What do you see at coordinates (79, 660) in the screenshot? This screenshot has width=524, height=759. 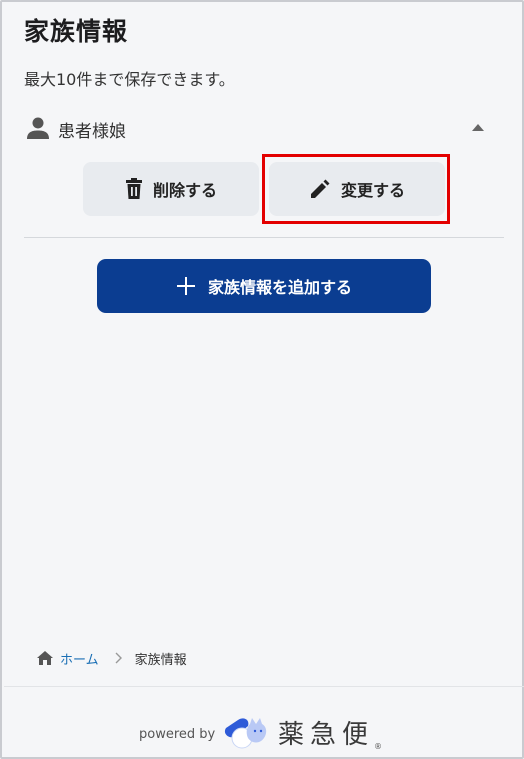 I see `breadcrumb-home-label: ホーム` at bounding box center [79, 660].